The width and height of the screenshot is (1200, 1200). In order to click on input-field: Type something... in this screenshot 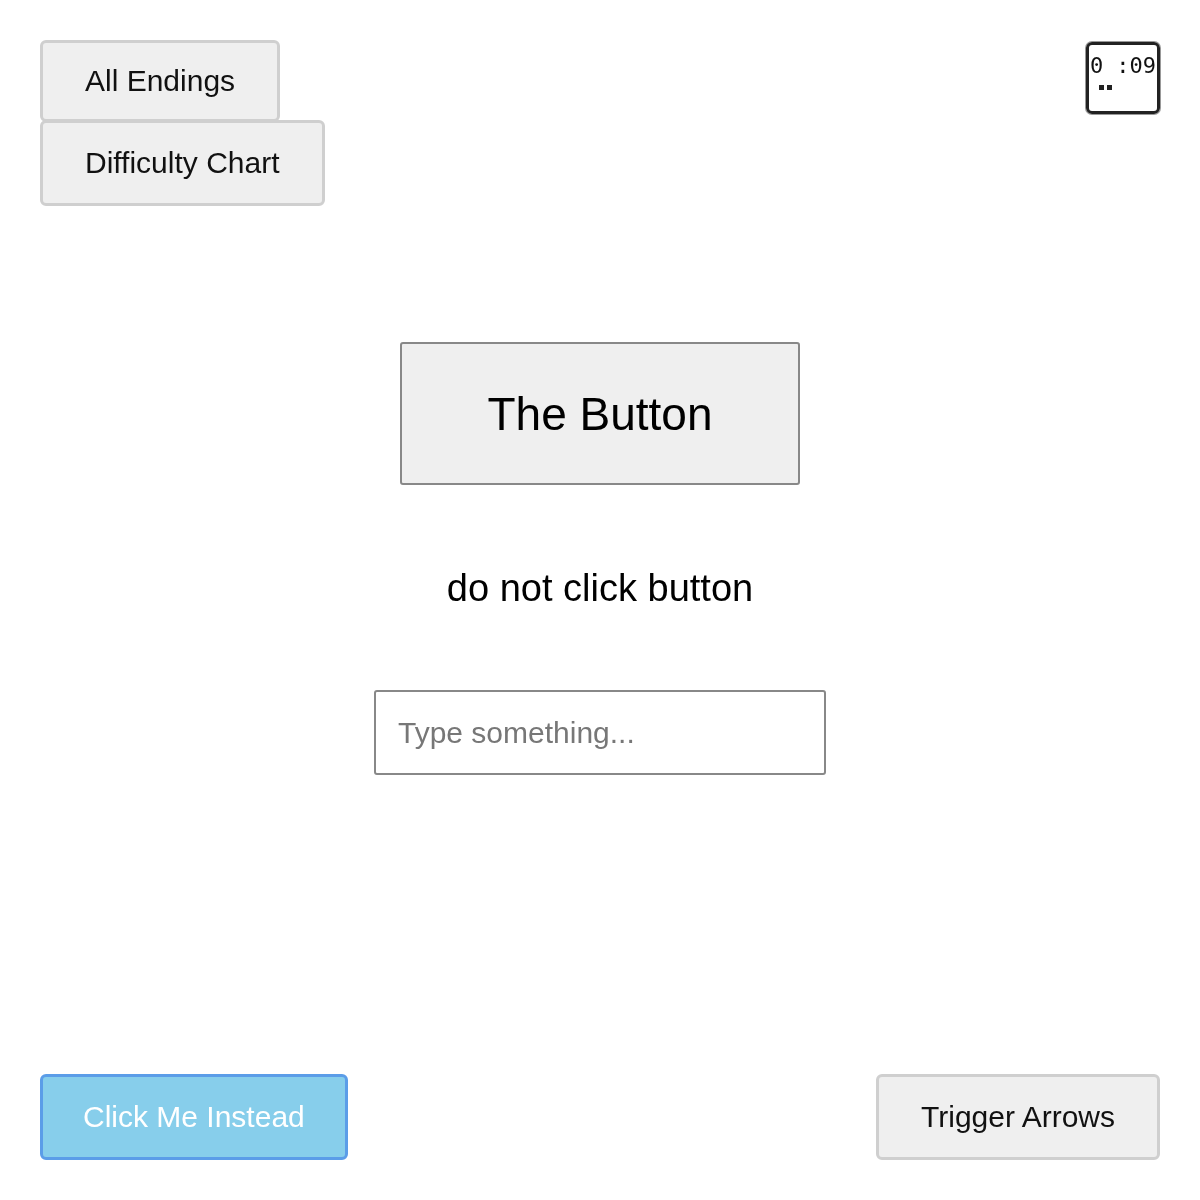, I will do `click(600, 732)`.